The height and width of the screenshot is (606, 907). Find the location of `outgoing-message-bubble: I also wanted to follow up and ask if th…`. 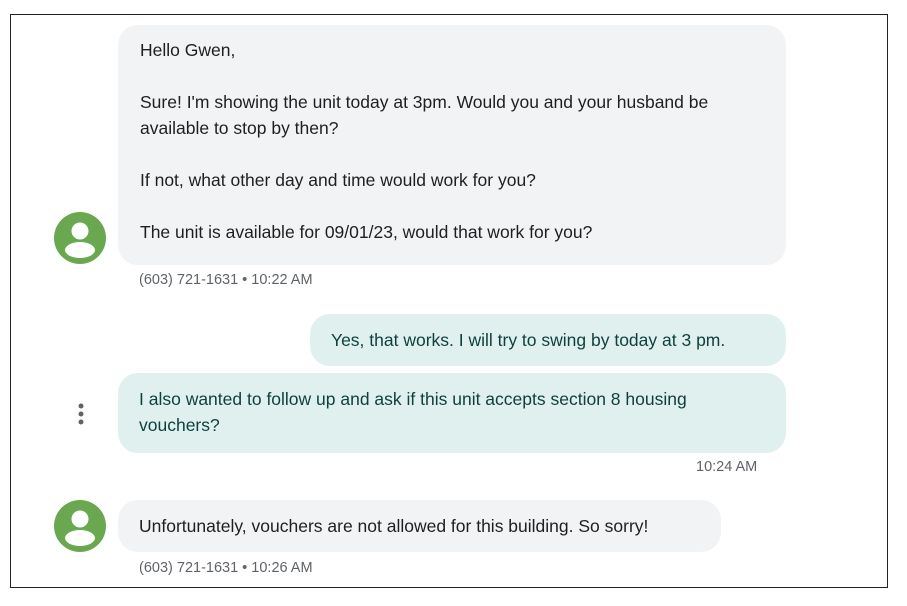

outgoing-message-bubble: I also wanted to follow up and ask if th… is located at coordinates (452, 413).